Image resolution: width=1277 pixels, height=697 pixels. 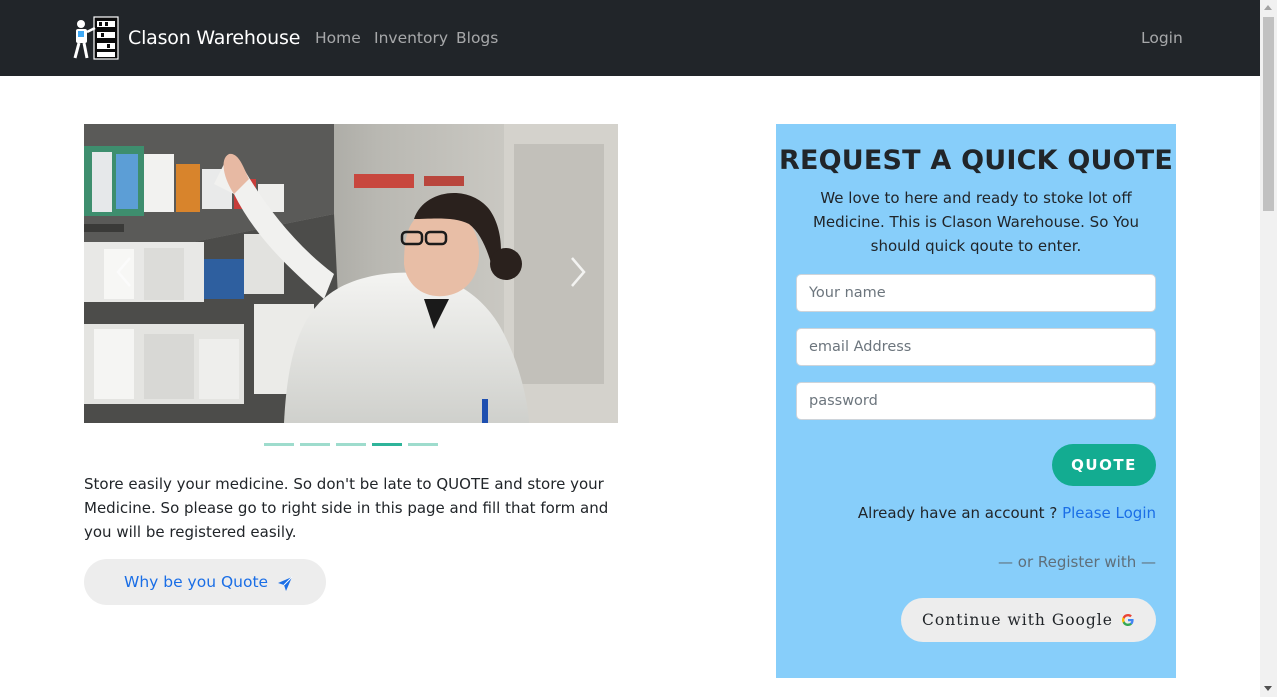 I want to click on scroll-up-arrow-icon, so click(x=1268, y=7).